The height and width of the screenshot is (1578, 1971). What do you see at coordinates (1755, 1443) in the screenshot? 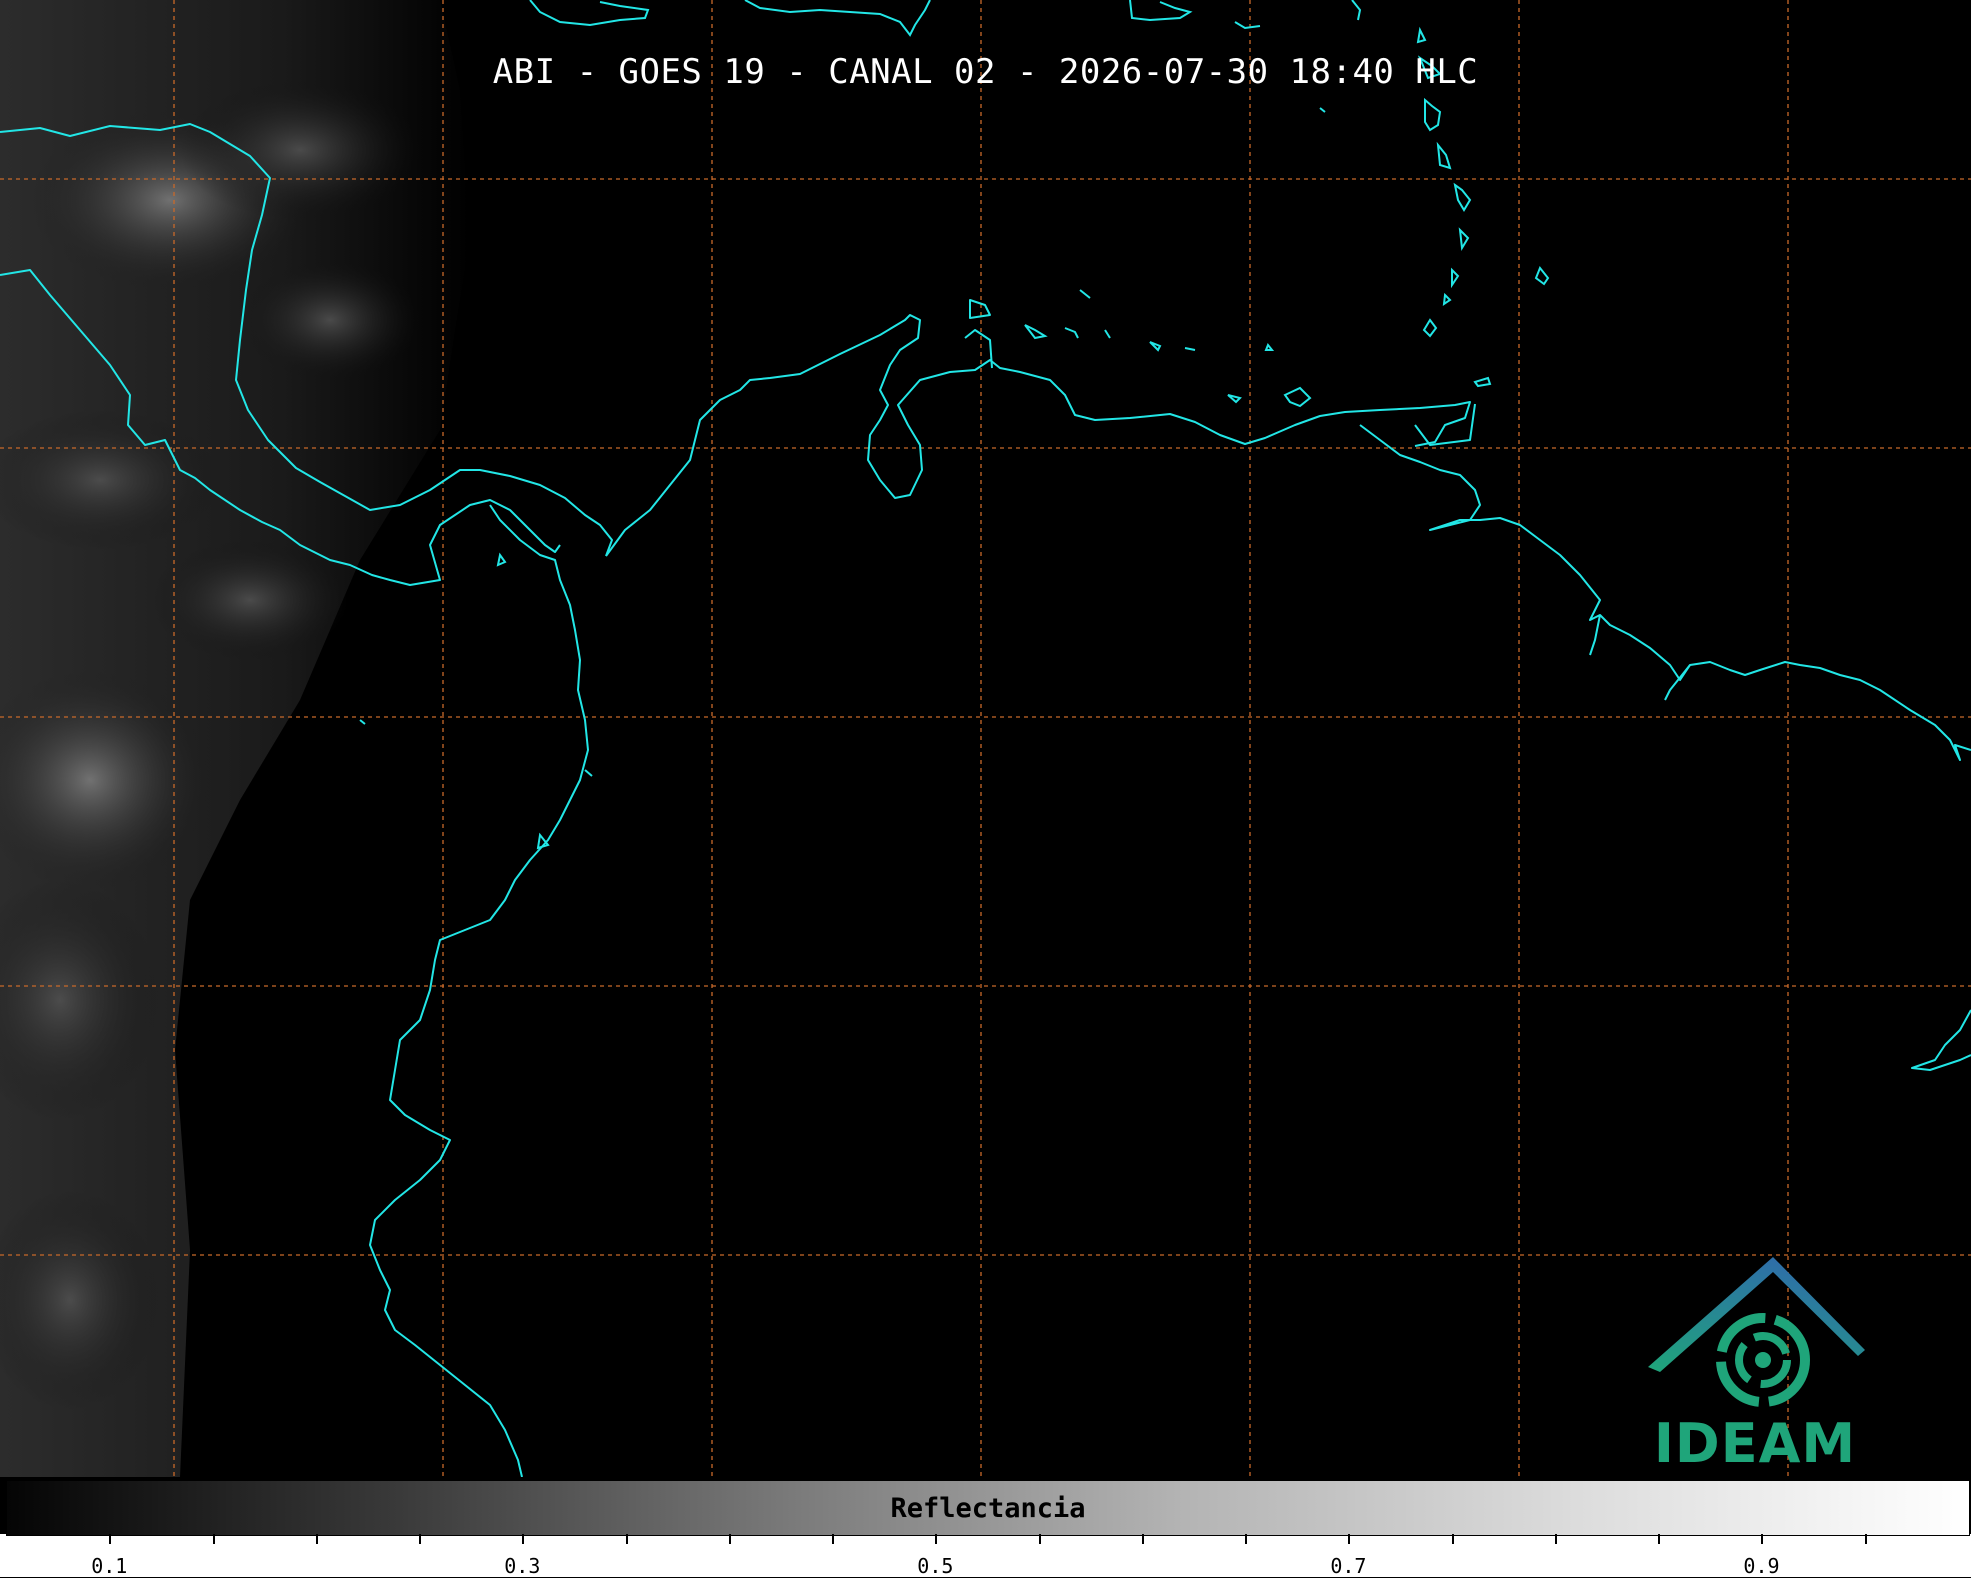
I see `ideam-logo-text: IDEAM` at bounding box center [1755, 1443].